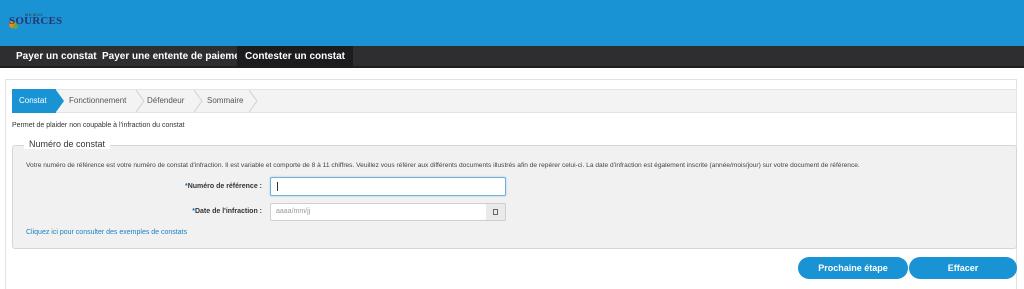  I want to click on text-caret, so click(277, 186).